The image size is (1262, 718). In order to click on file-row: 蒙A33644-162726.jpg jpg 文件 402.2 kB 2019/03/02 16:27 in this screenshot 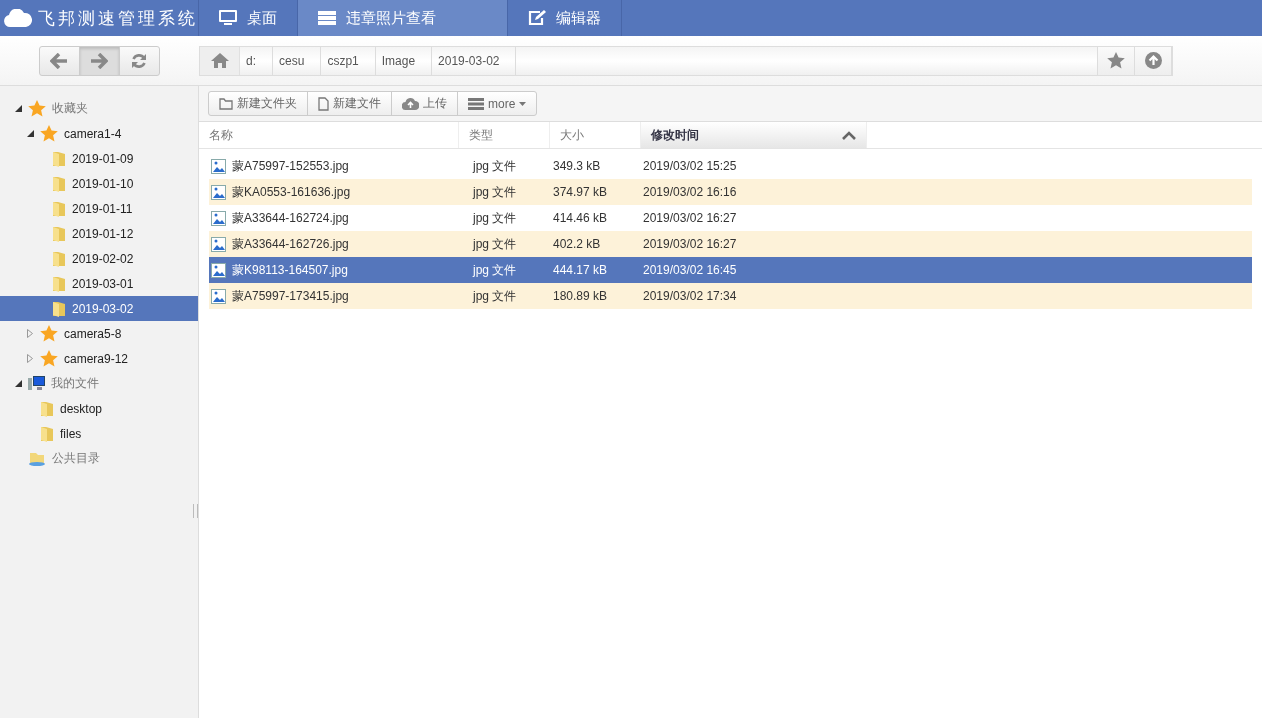, I will do `click(730, 244)`.